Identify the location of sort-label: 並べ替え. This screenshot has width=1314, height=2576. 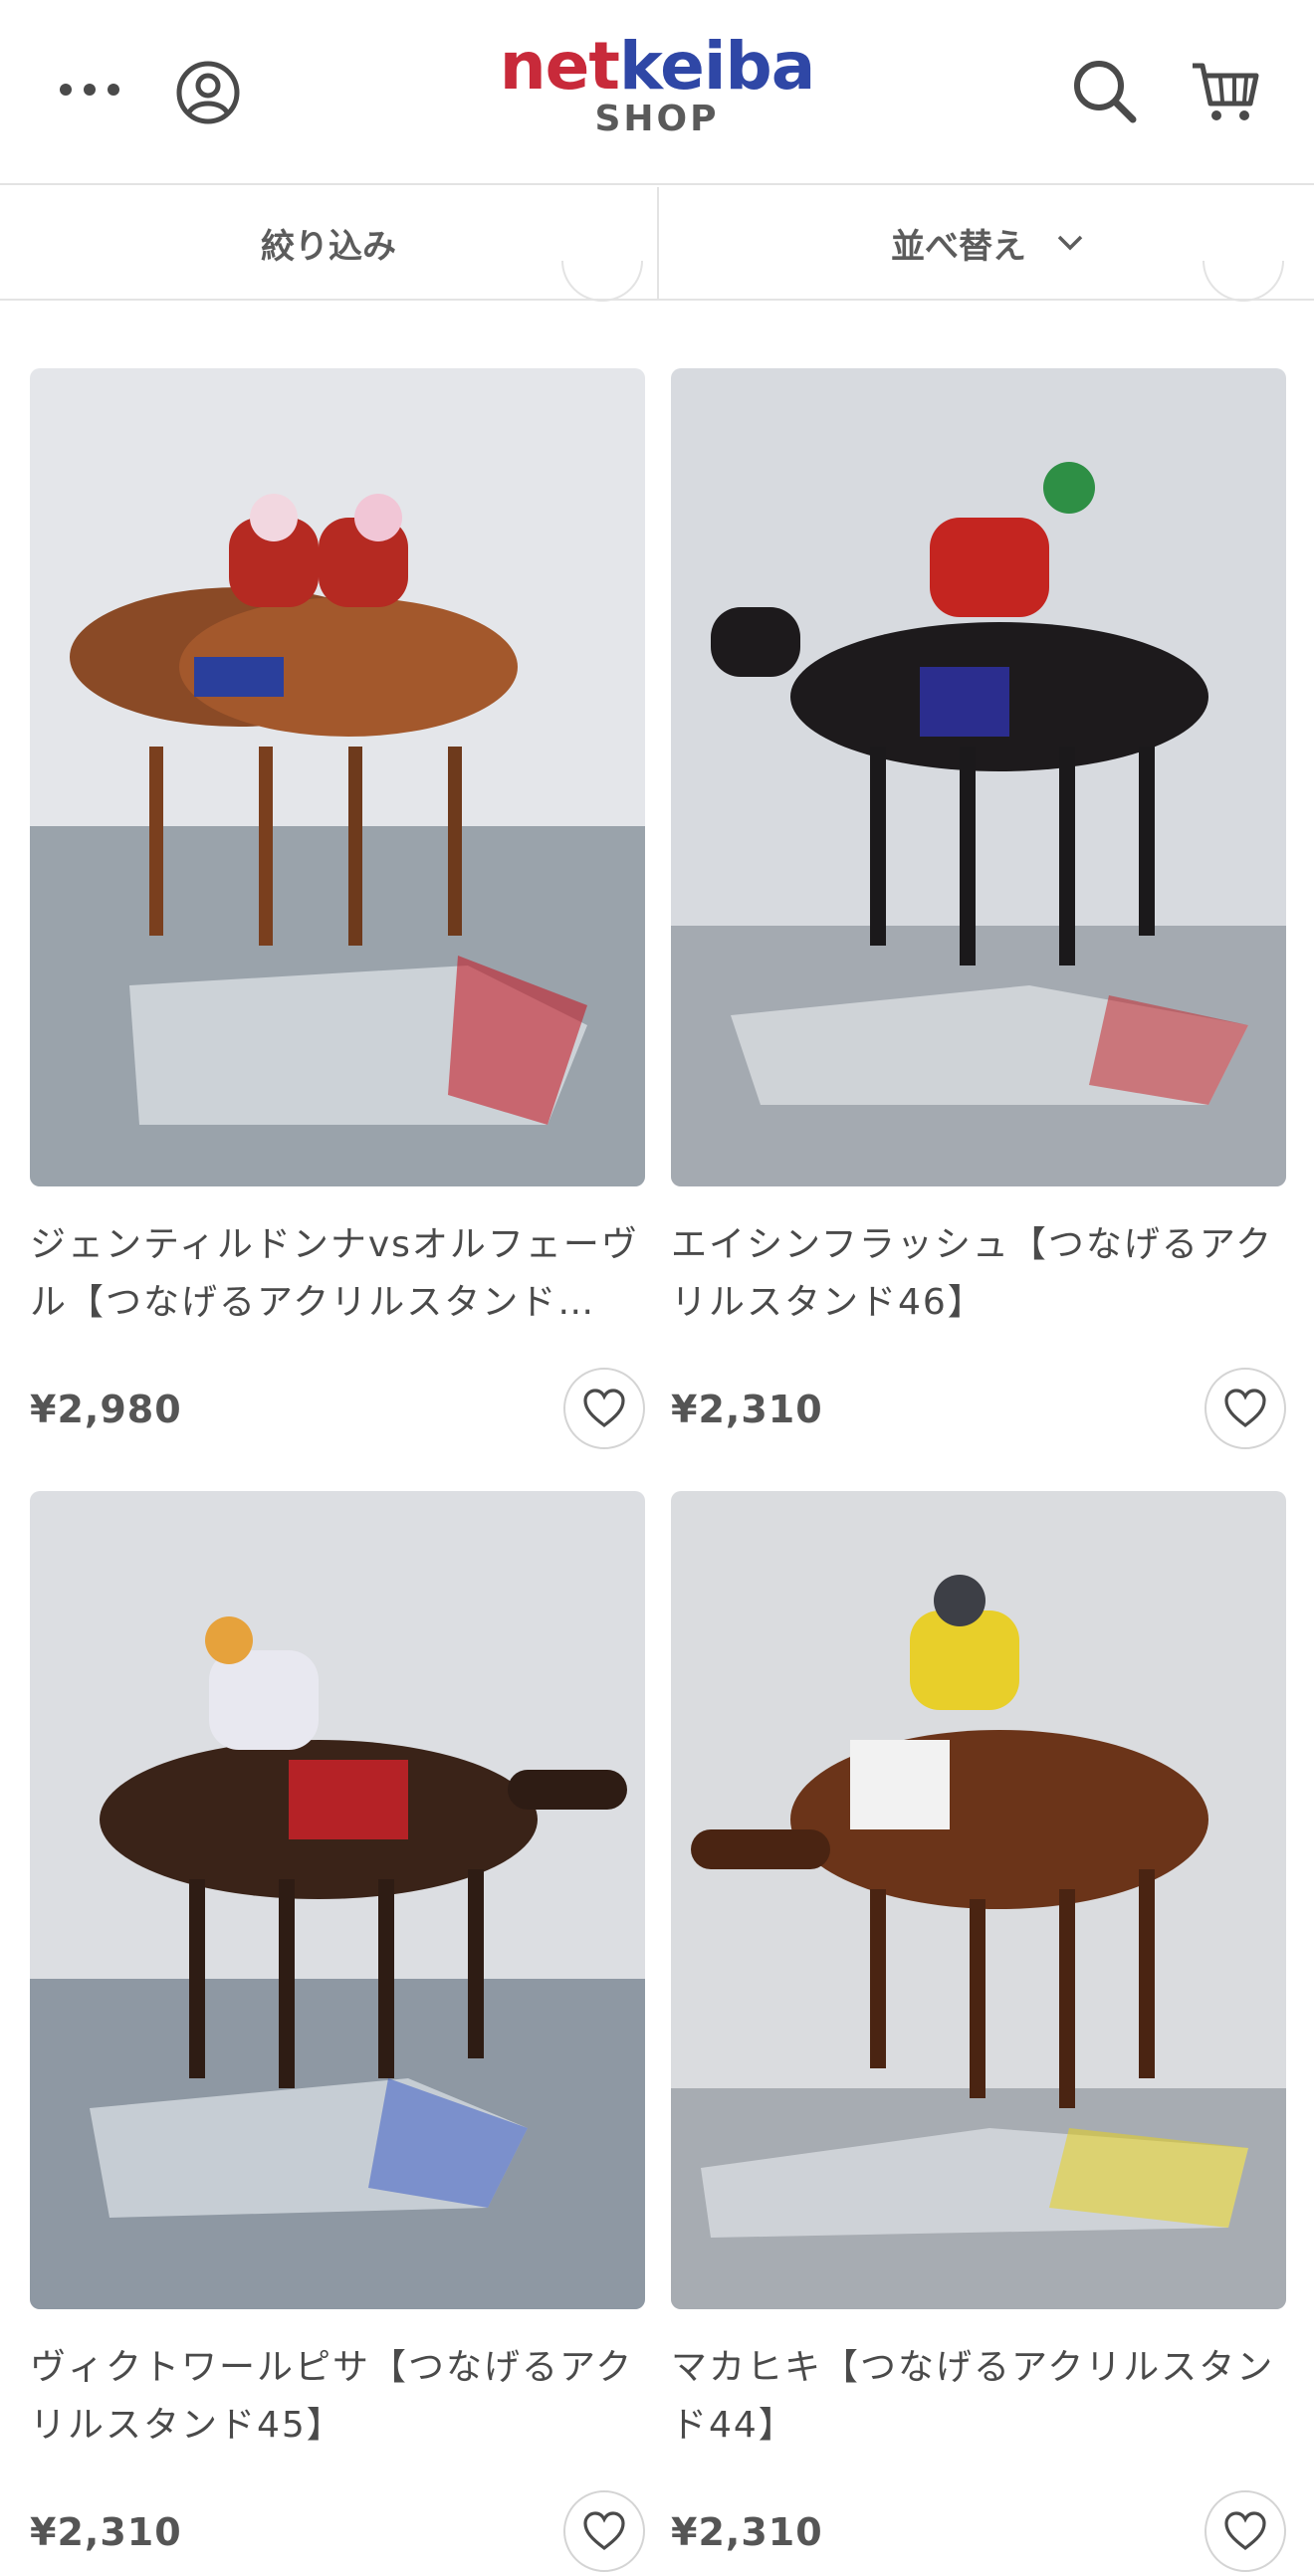
(958, 246).